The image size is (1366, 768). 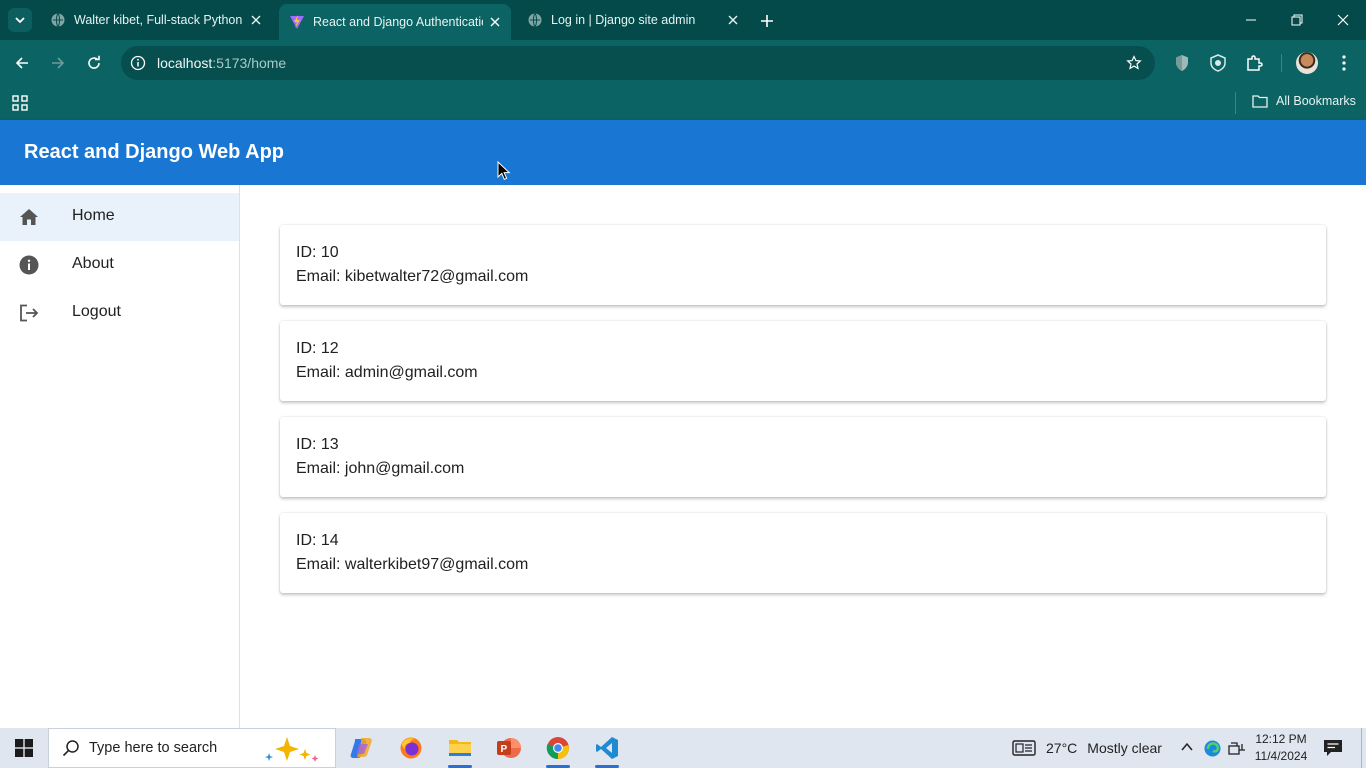 I want to click on browser-toolbar: localhost:5173/home, so click(x=683, y=63).